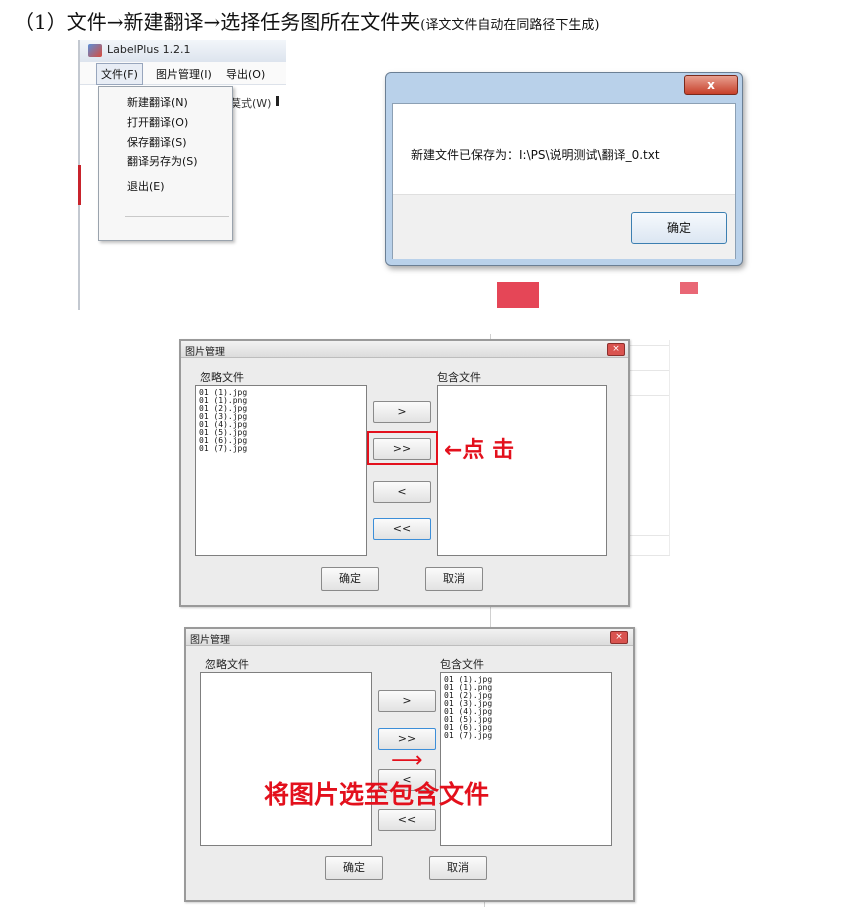 This screenshot has height=907, width=852. I want to click on close-button: x, so click(711, 85).